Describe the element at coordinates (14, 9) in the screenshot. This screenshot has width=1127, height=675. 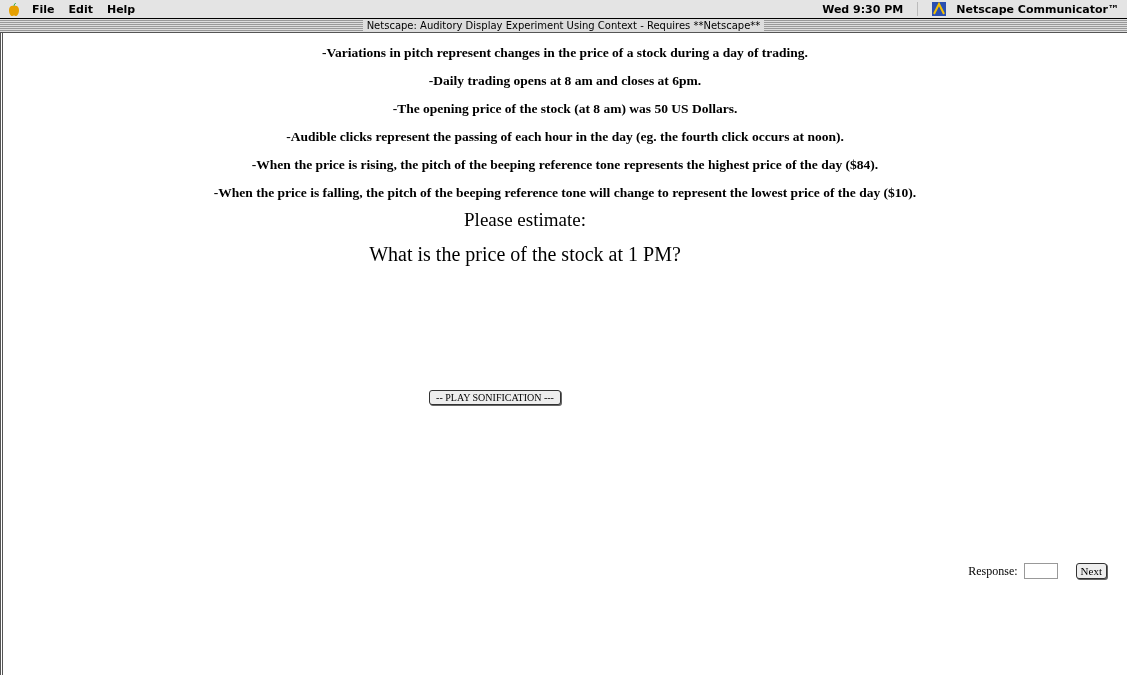
I see `apple-icon` at that location.